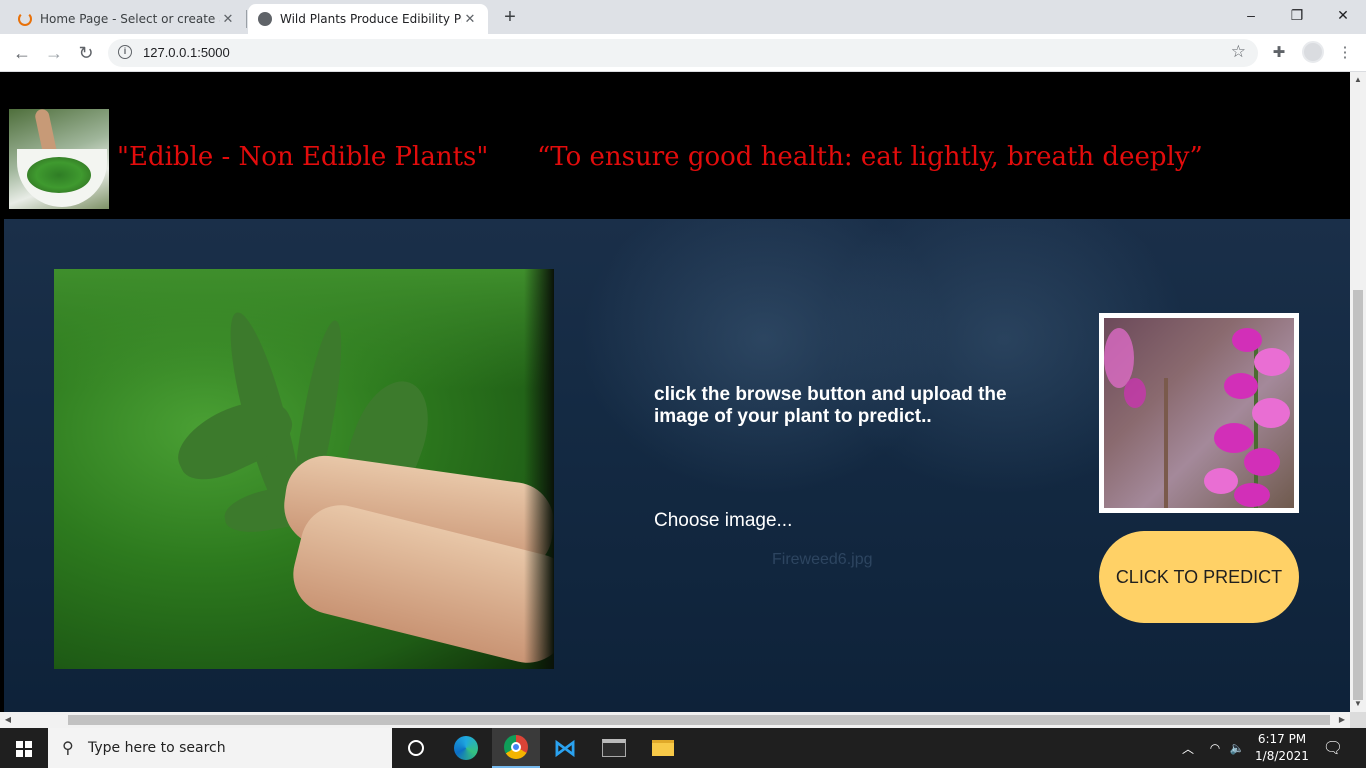  What do you see at coordinates (1282, 748) in the screenshot?
I see `system-clock: 6:17 PM 1/8/2021` at bounding box center [1282, 748].